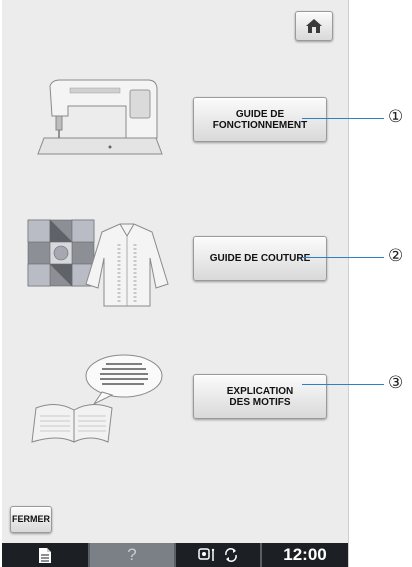 The width and height of the screenshot is (412, 567). I want to click on bobbin-icon, so click(206, 554).